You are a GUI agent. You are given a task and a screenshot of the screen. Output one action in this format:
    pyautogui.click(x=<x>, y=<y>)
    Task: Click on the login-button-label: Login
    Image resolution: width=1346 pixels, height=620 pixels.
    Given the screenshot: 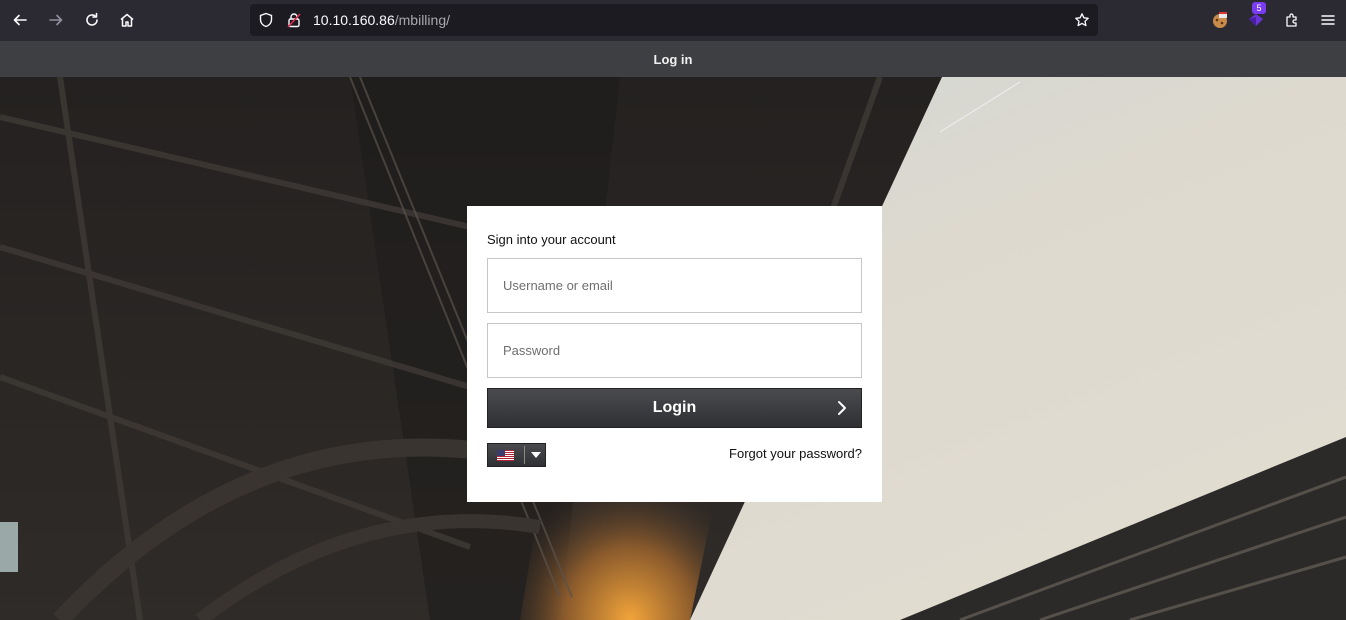 What is the action you would take?
    pyautogui.click(x=674, y=407)
    